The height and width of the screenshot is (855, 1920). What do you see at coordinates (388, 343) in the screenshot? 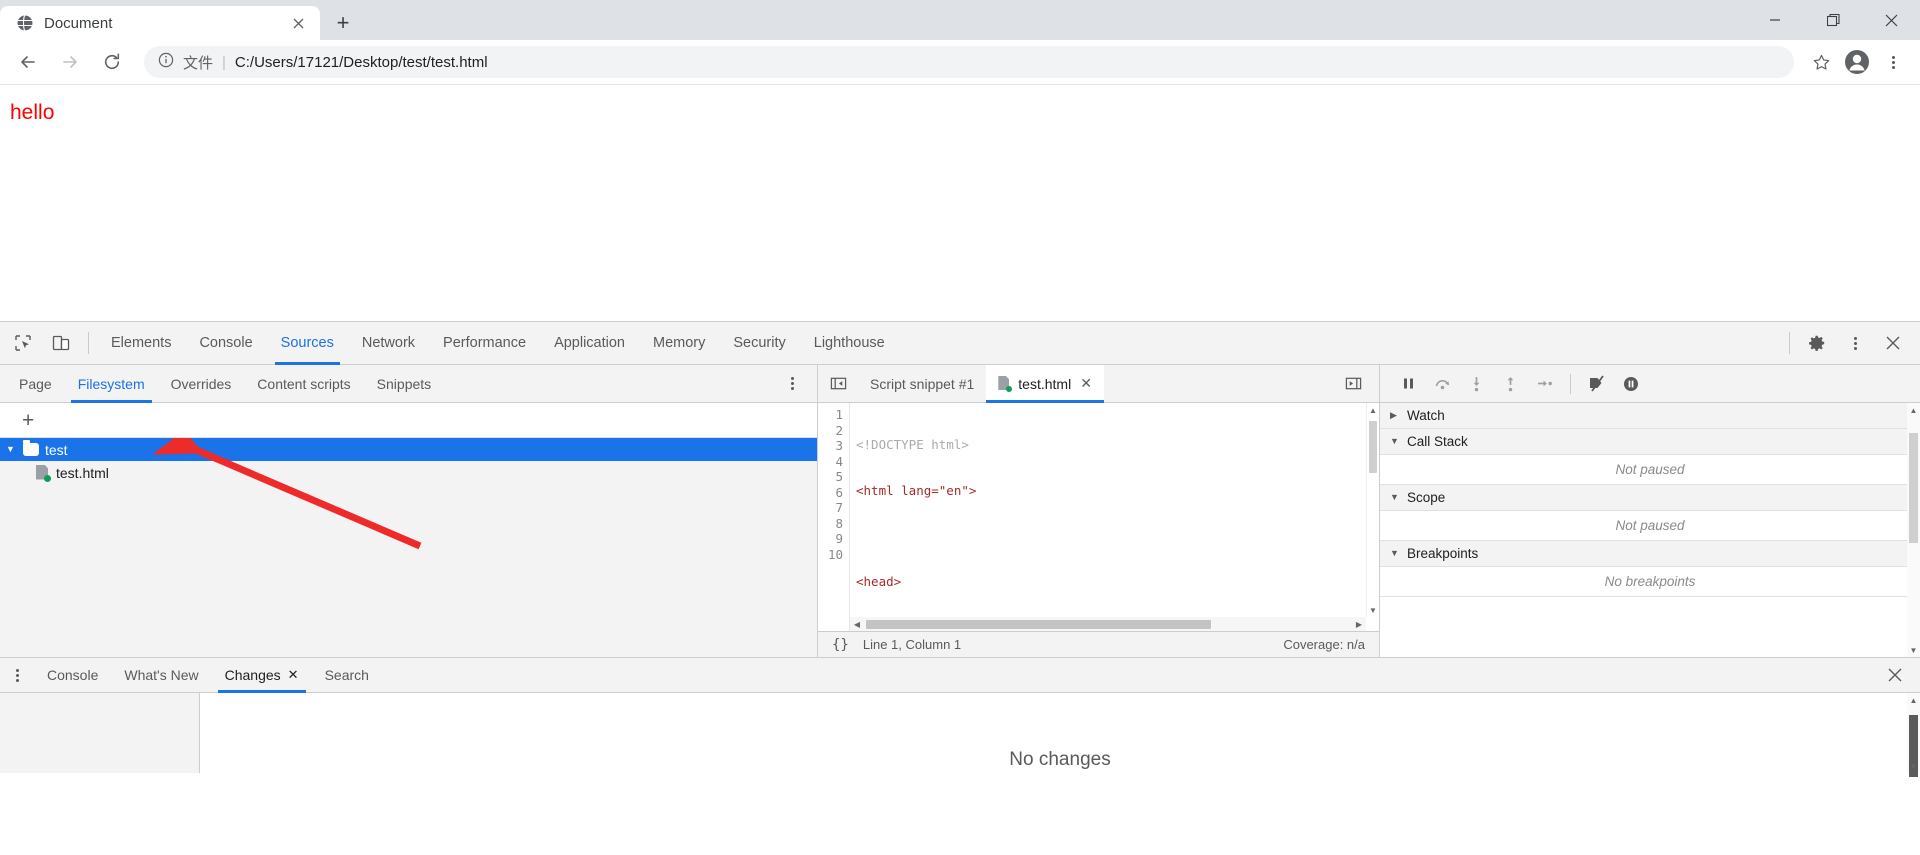
I see `devtools-tab-network: Network` at bounding box center [388, 343].